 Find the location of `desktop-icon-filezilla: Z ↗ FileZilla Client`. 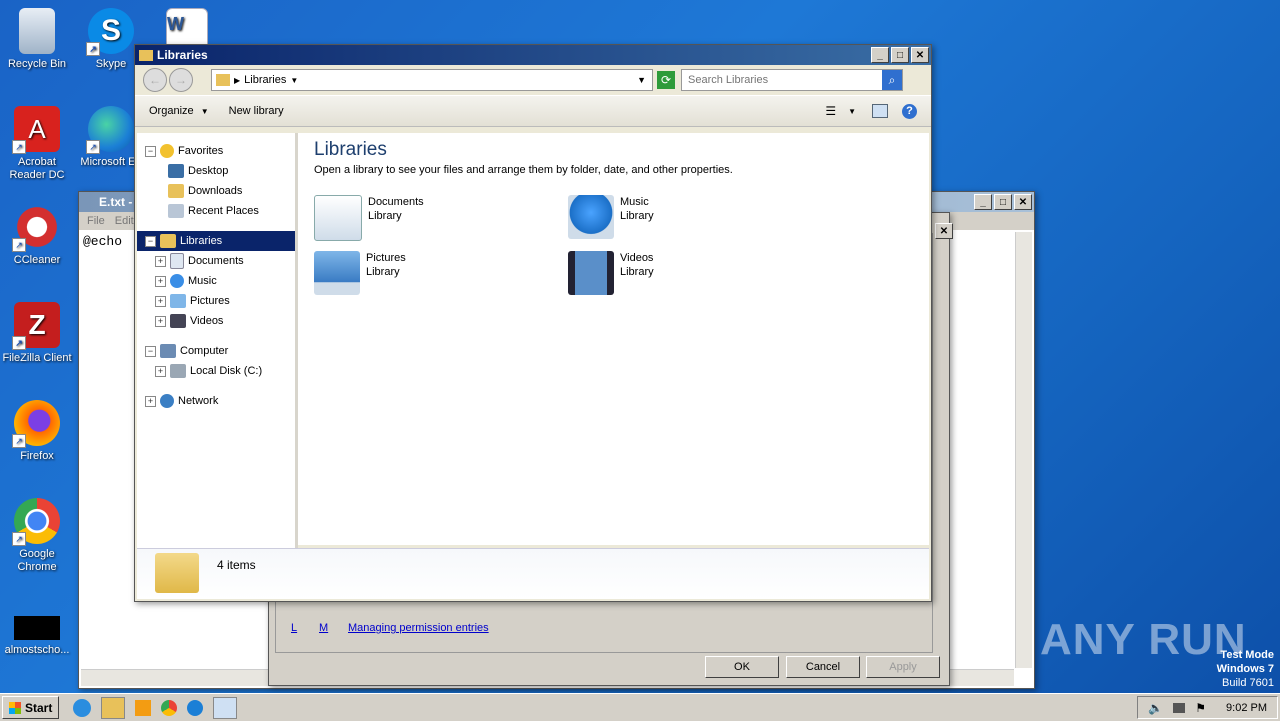

desktop-icon-filezilla: Z ↗ FileZilla Client is located at coordinates (37, 333).